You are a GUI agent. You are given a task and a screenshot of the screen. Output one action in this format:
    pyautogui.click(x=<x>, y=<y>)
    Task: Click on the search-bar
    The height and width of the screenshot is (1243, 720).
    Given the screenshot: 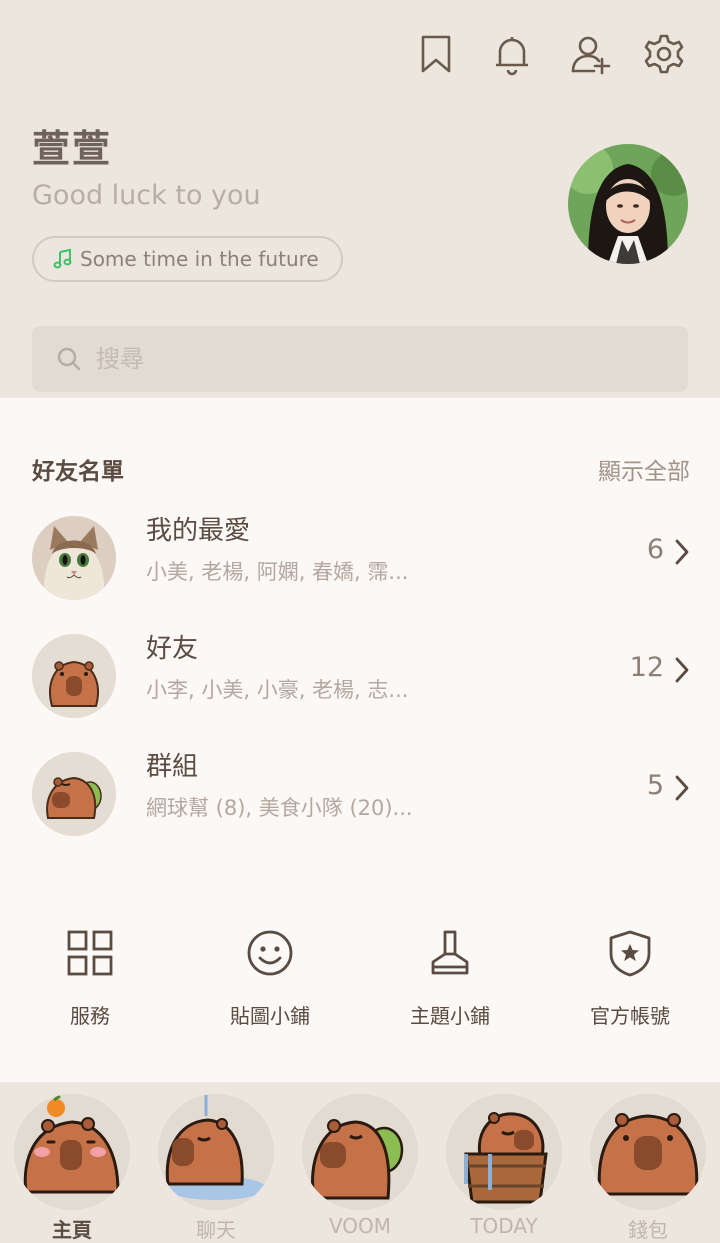 What is the action you would take?
    pyautogui.click(x=360, y=359)
    